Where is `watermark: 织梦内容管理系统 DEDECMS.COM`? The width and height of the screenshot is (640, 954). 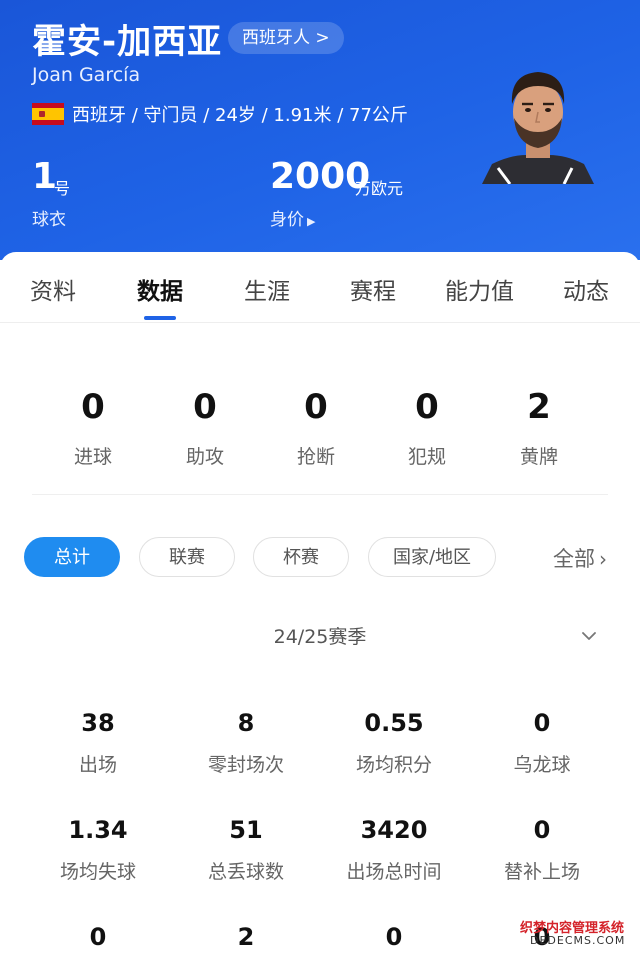 watermark: 织梦内容管理系统 DEDECMS.COM is located at coordinates (580, 934).